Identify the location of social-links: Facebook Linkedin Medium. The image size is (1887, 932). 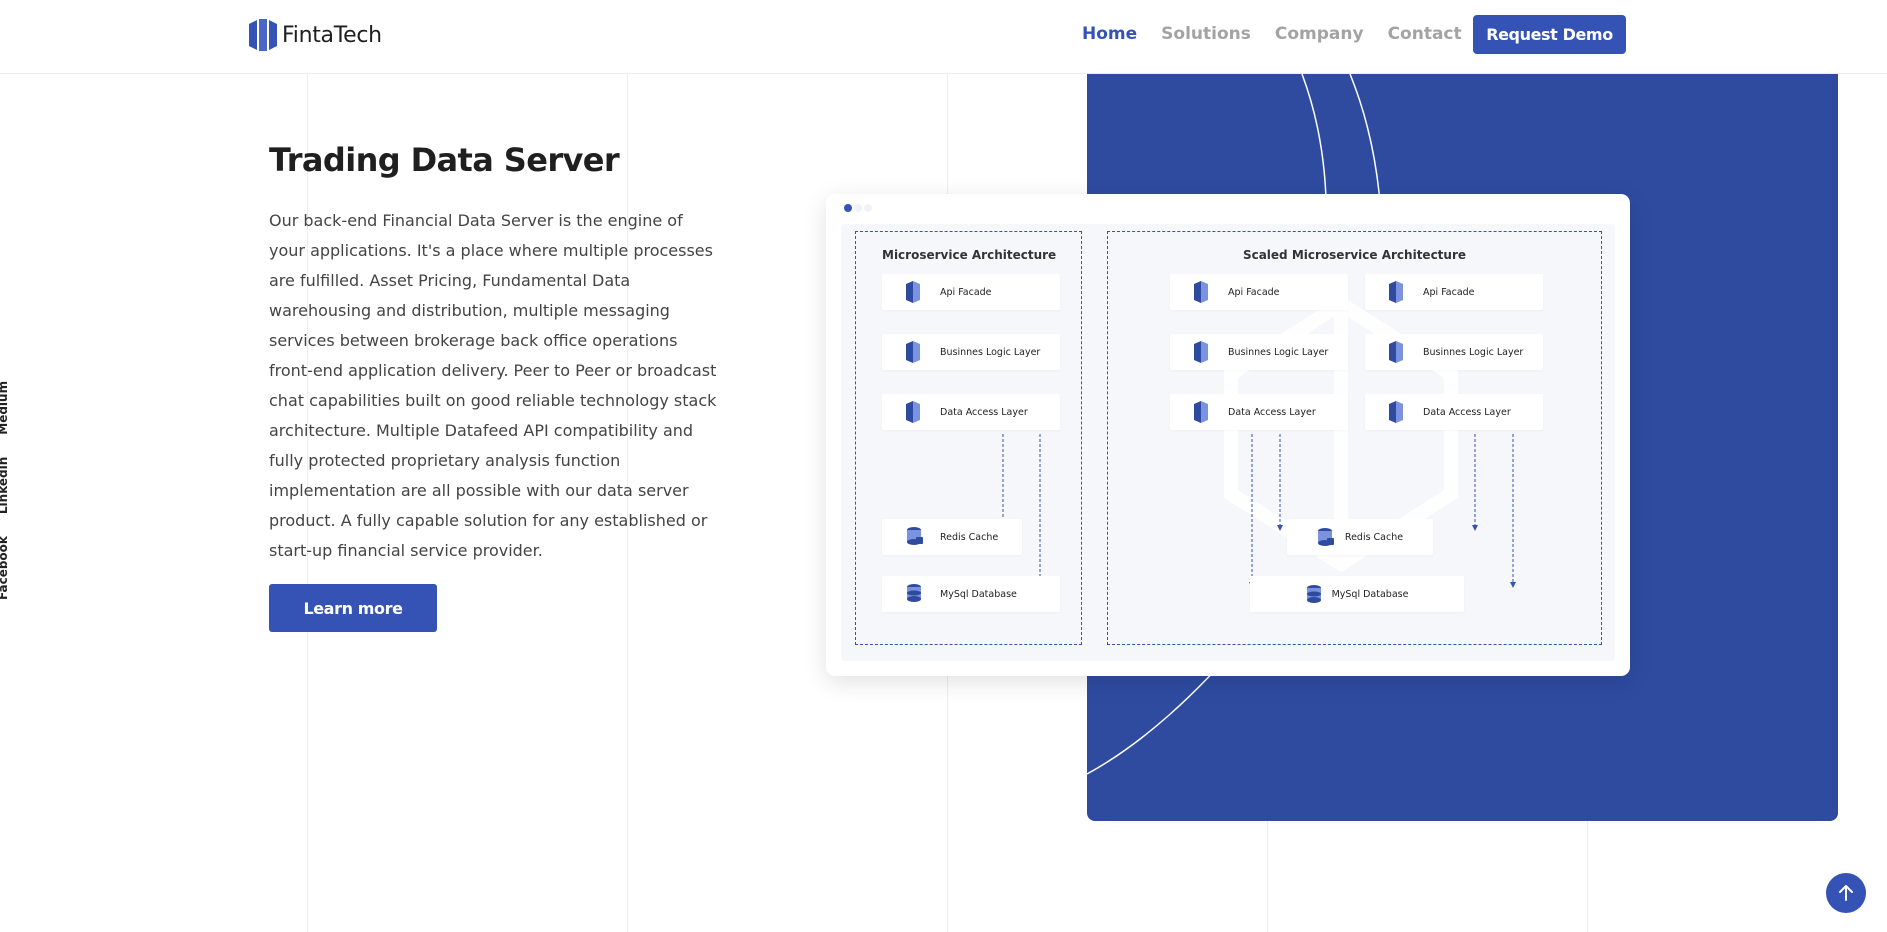
(5, 490).